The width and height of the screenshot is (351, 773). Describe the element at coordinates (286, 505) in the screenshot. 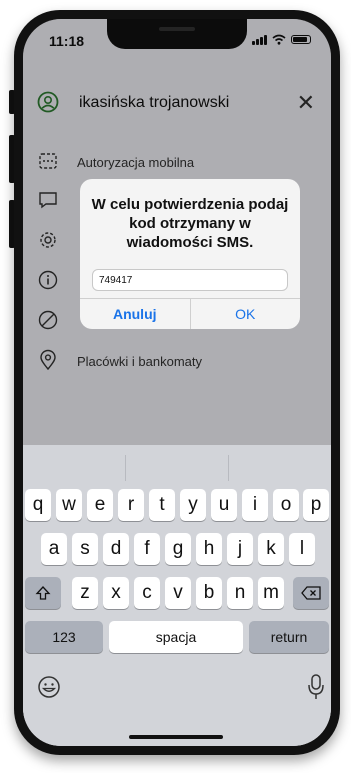

I see `key-o: o` at that location.